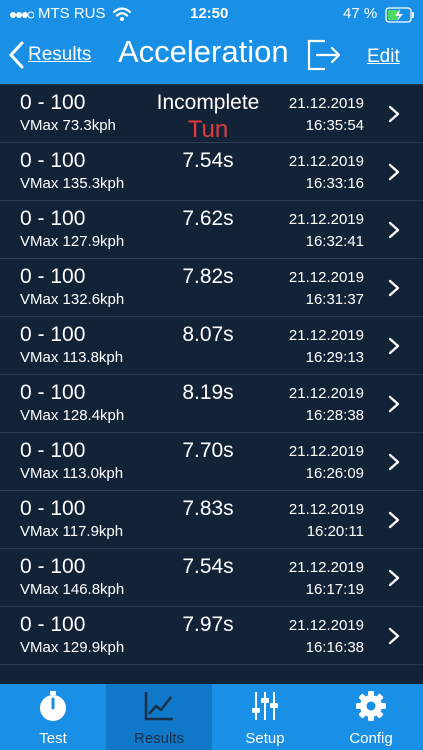  I want to click on tab-setup: Setup, so click(265, 717).